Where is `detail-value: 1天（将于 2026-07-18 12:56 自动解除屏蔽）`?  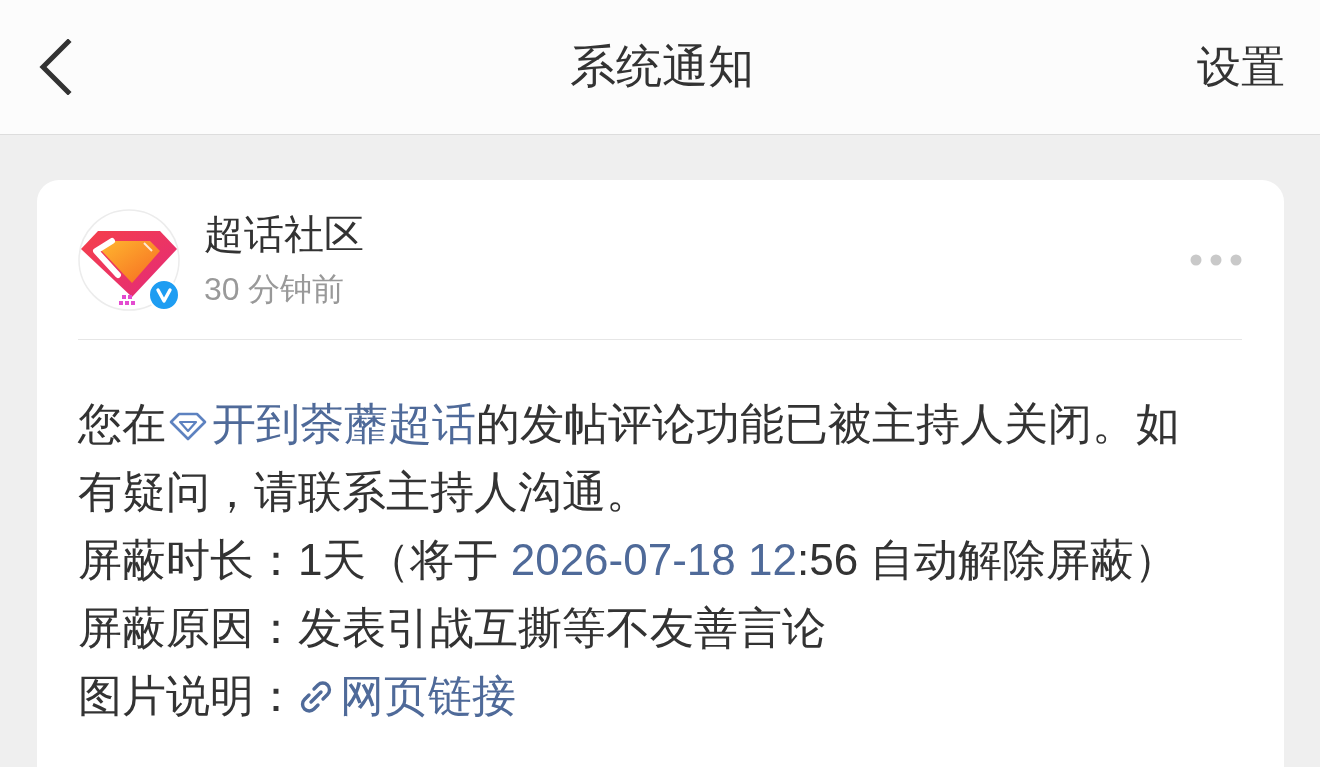
detail-value: 1天（将于 2026-07-18 12:56 自动解除屏蔽） is located at coordinates (738, 559).